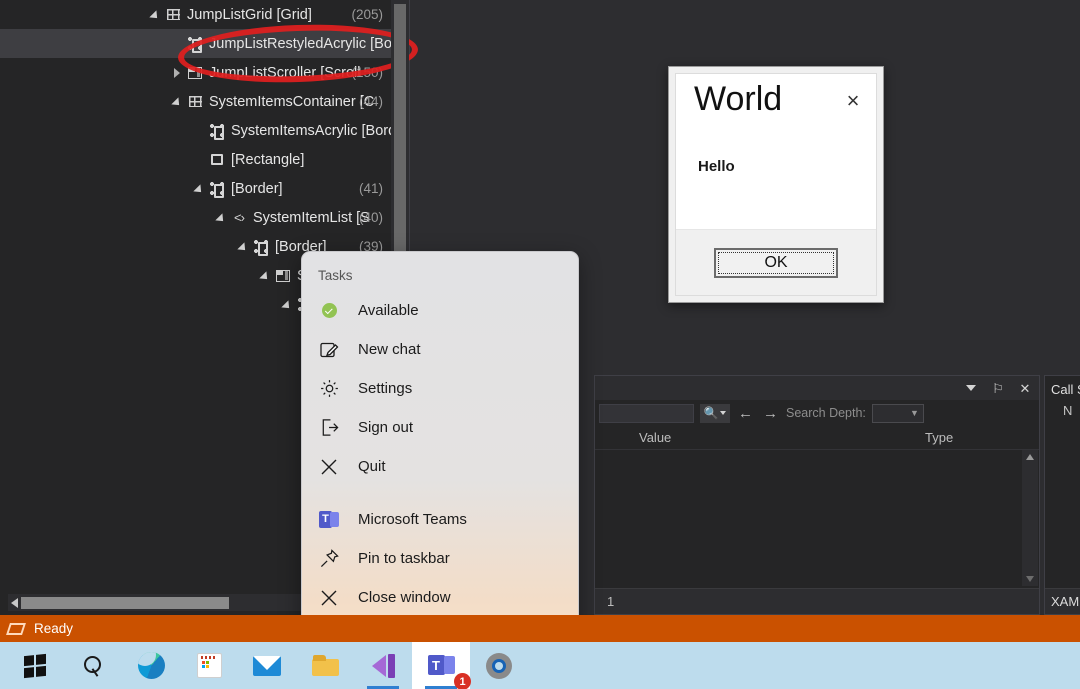 This screenshot has width=1080, height=689. What do you see at coordinates (646, 413) in the screenshot?
I see `search-input` at bounding box center [646, 413].